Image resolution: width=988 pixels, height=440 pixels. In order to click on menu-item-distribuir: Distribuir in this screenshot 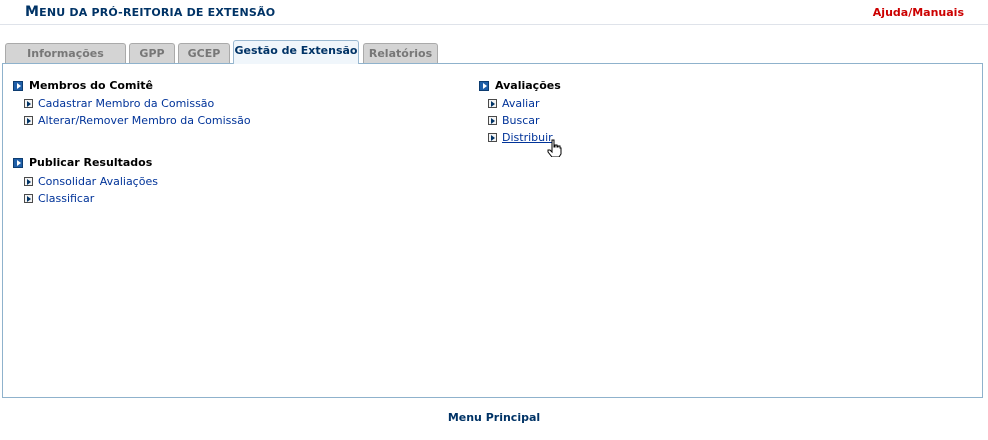, I will do `click(520, 138)`.